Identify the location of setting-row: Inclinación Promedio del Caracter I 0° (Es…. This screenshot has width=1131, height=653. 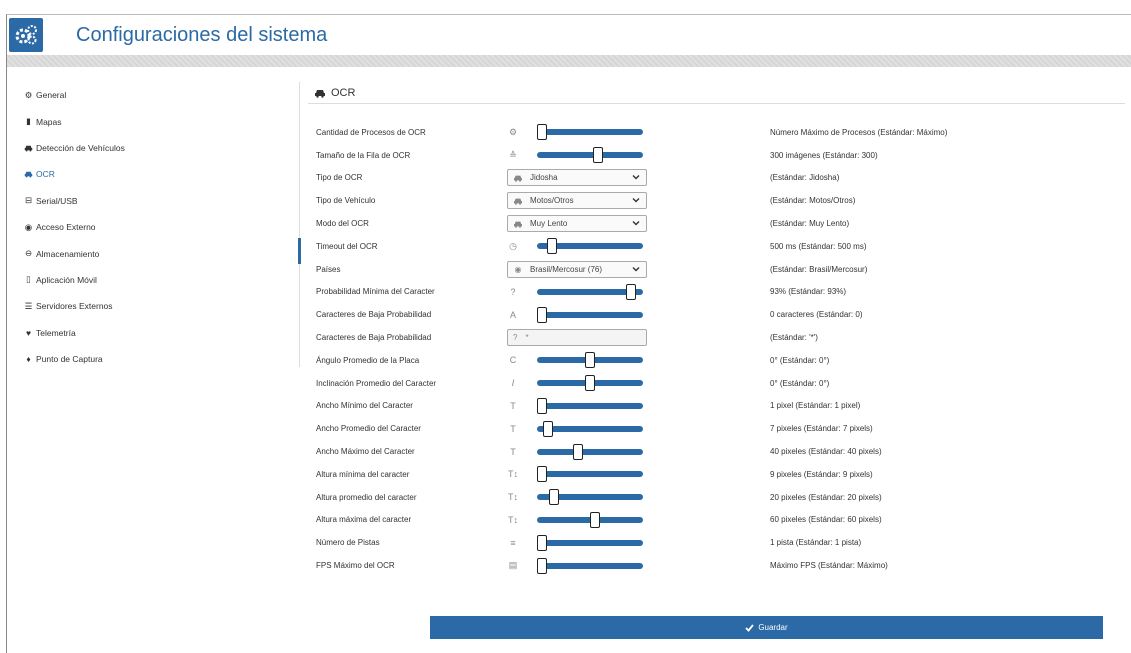
(716, 383).